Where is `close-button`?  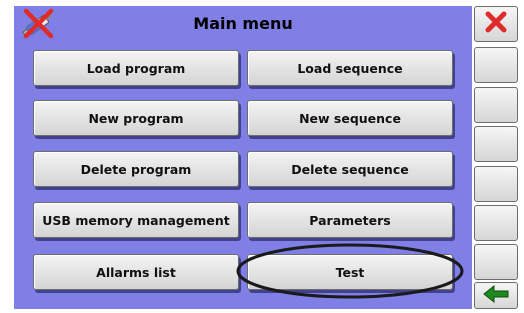 close-button is located at coordinates (496, 24).